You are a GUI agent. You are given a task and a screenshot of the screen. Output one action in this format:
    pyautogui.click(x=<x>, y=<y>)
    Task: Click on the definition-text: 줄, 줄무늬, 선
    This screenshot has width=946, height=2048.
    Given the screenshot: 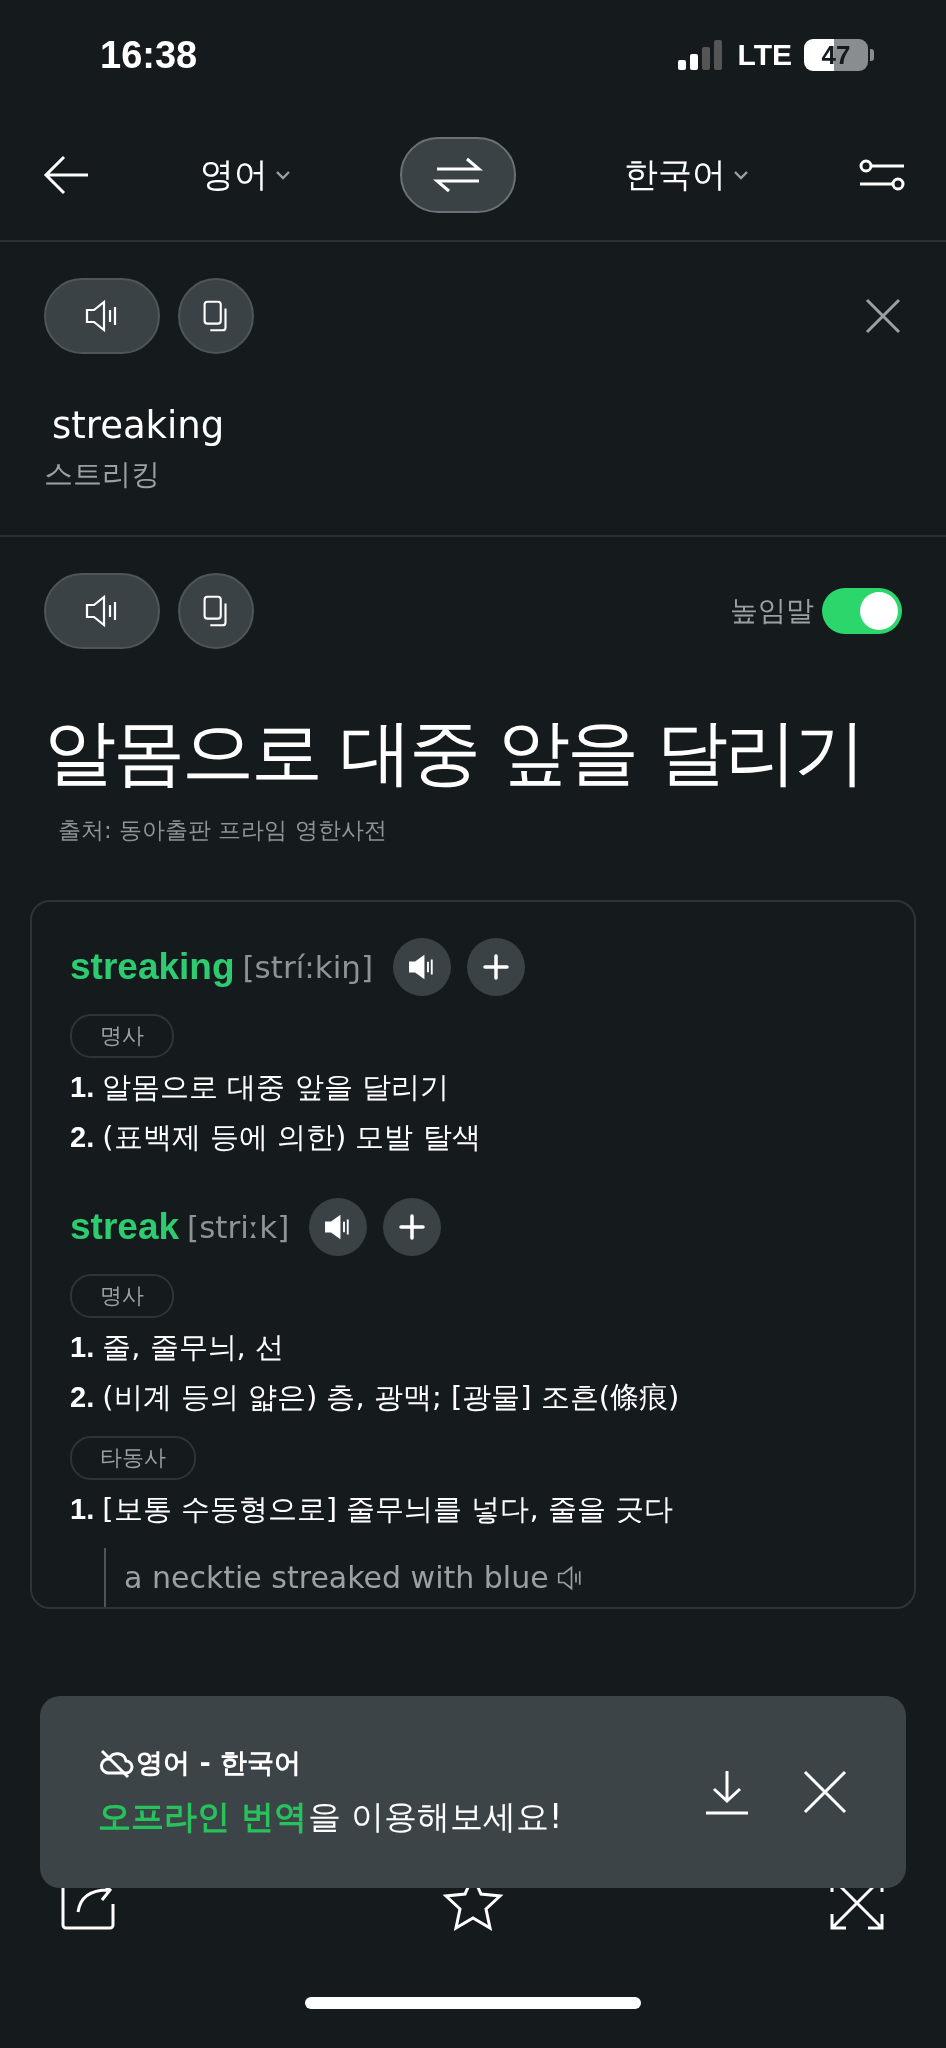 What is the action you would take?
    pyautogui.click(x=193, y=1348)
    